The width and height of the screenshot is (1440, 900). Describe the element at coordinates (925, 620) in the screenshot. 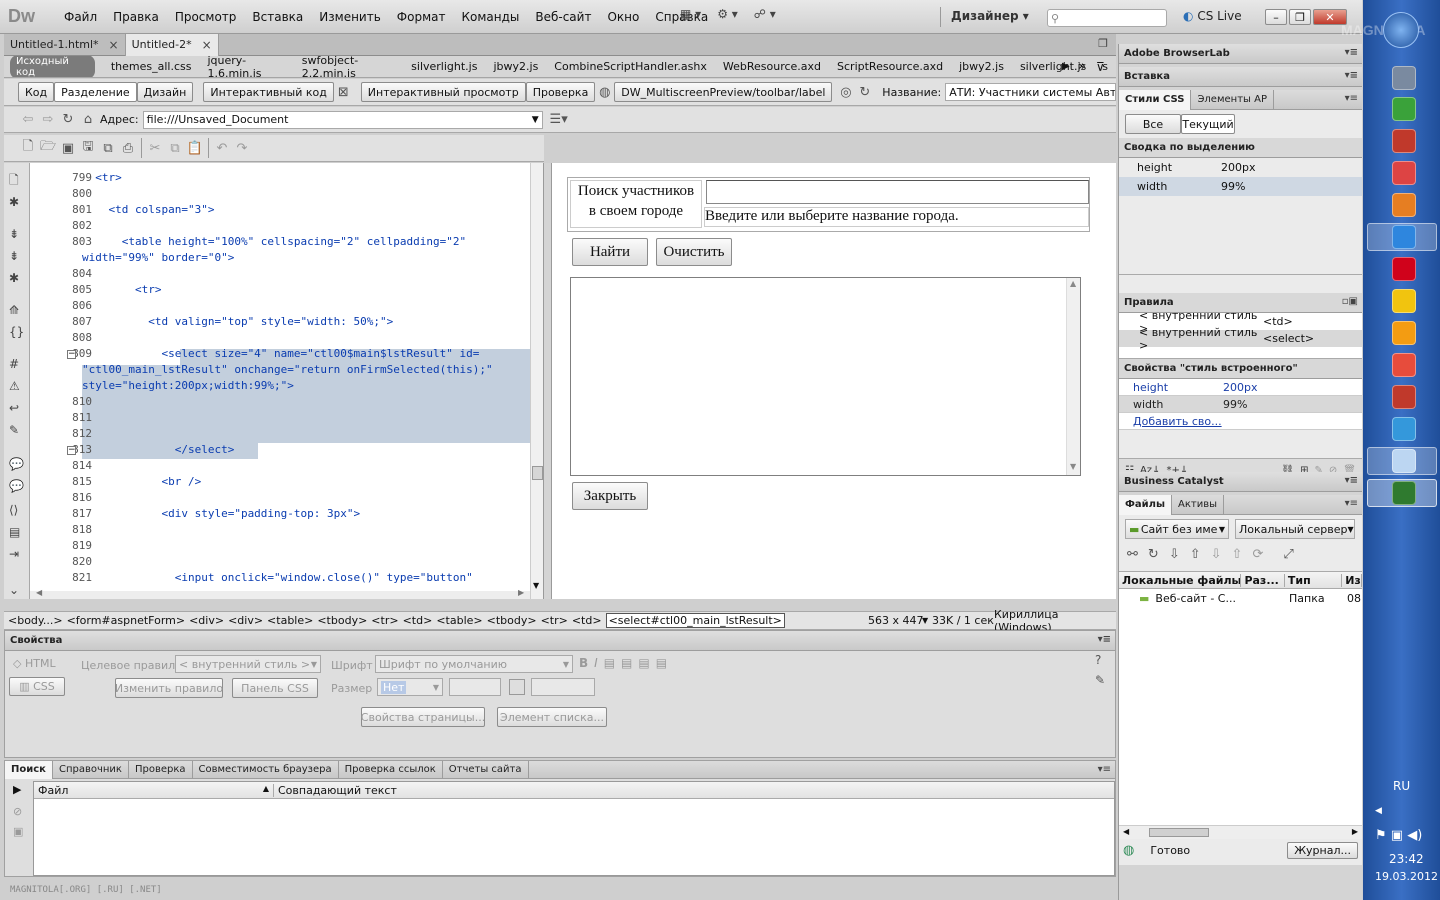

I see `size-dropdown-icon: ▼` at that location.